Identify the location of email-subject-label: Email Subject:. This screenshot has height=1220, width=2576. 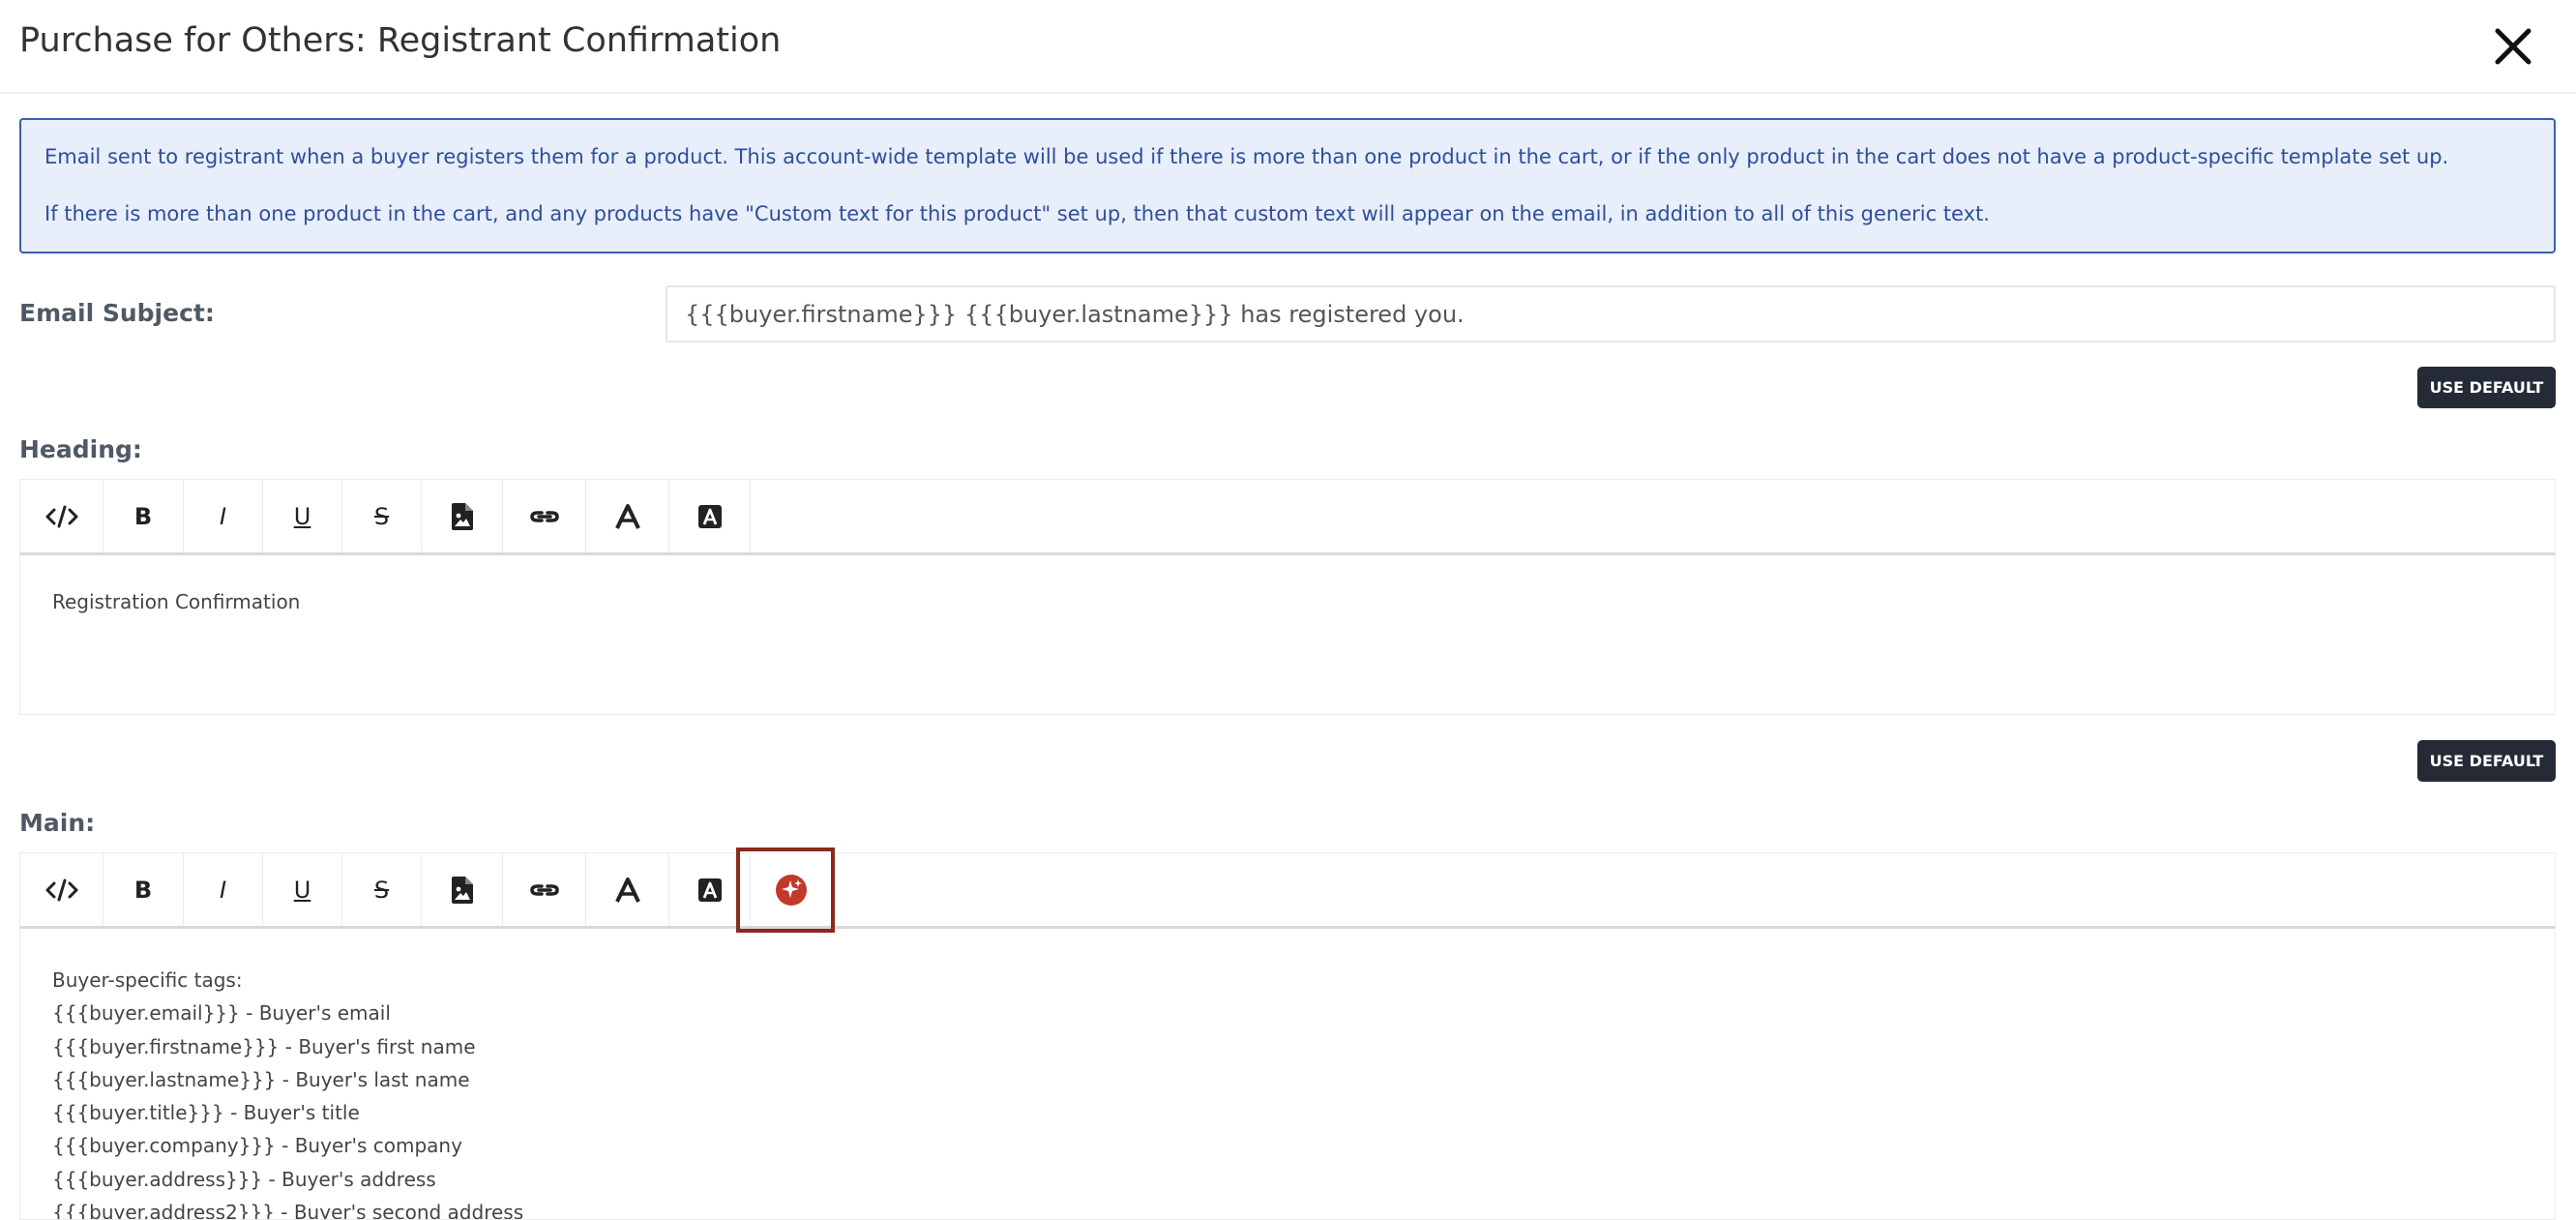
(117, 313).